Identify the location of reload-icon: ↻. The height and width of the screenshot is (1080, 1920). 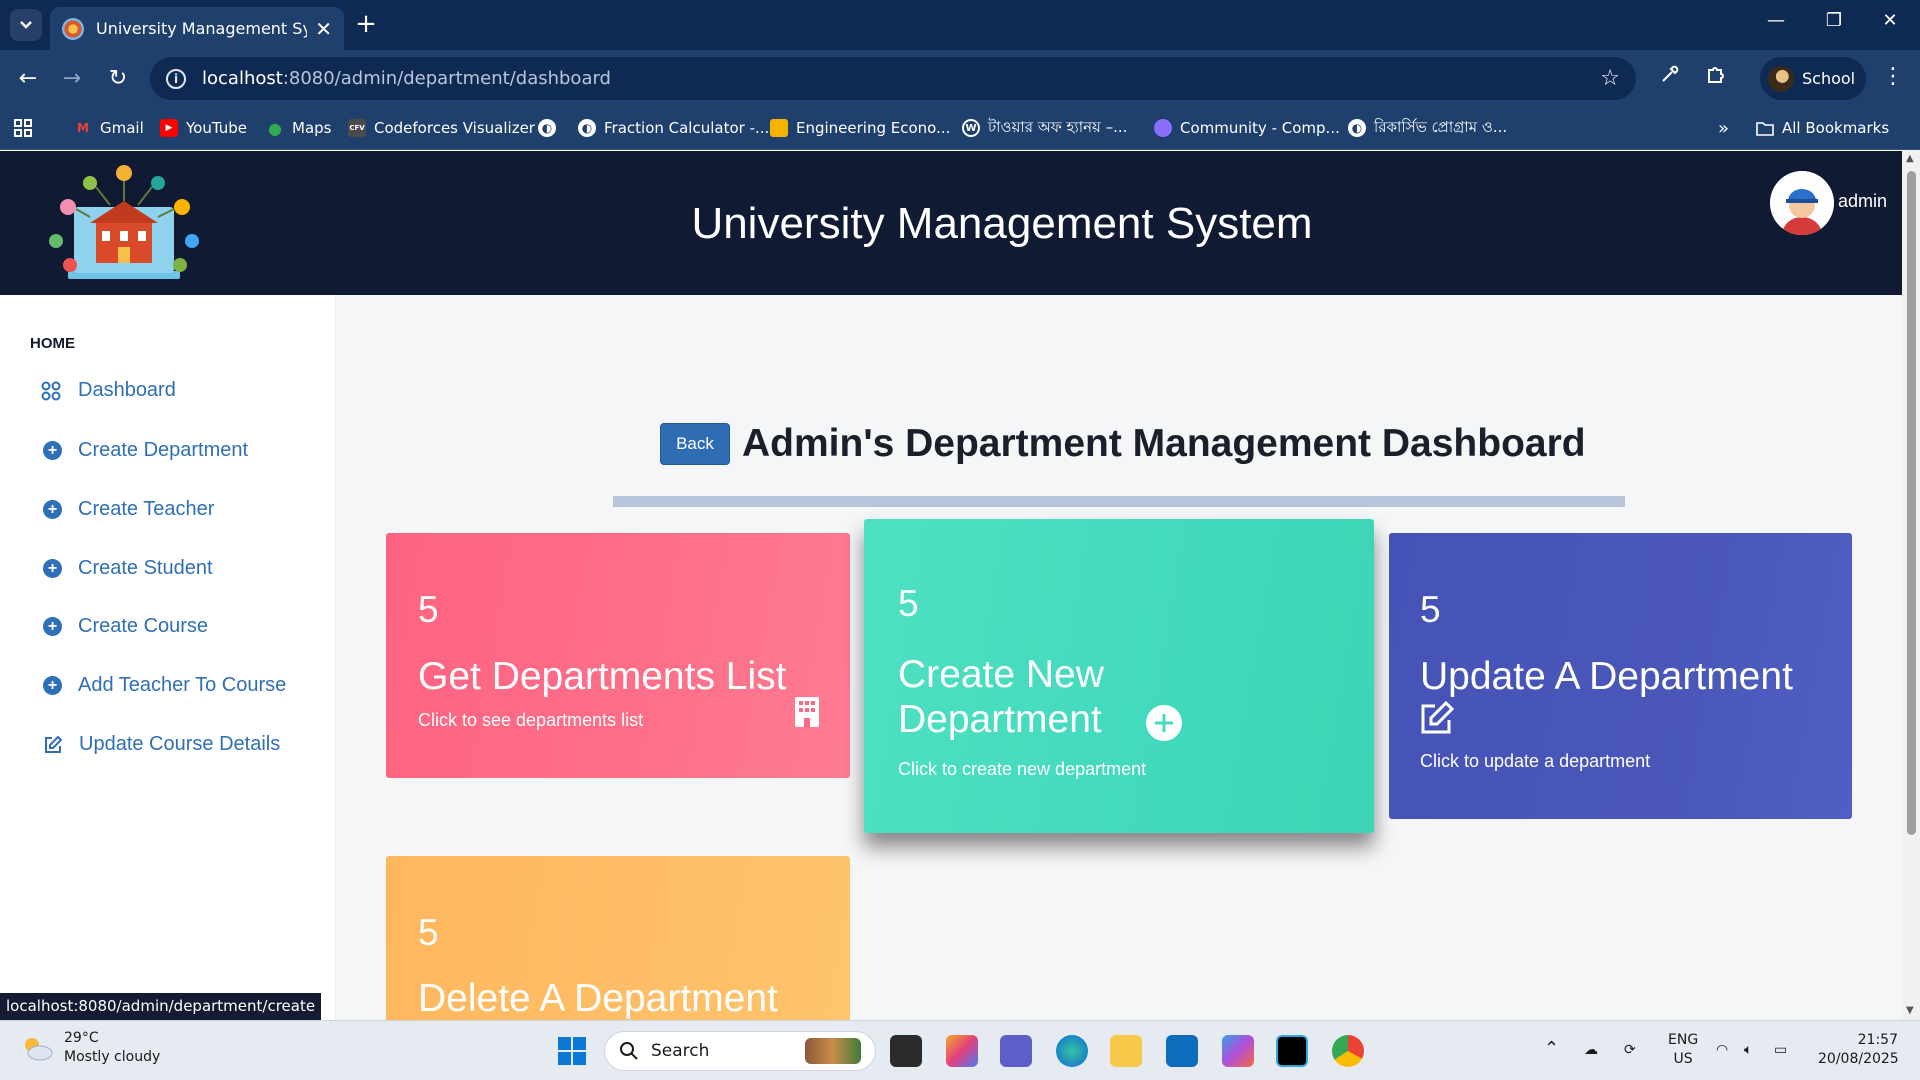
(118, 79).